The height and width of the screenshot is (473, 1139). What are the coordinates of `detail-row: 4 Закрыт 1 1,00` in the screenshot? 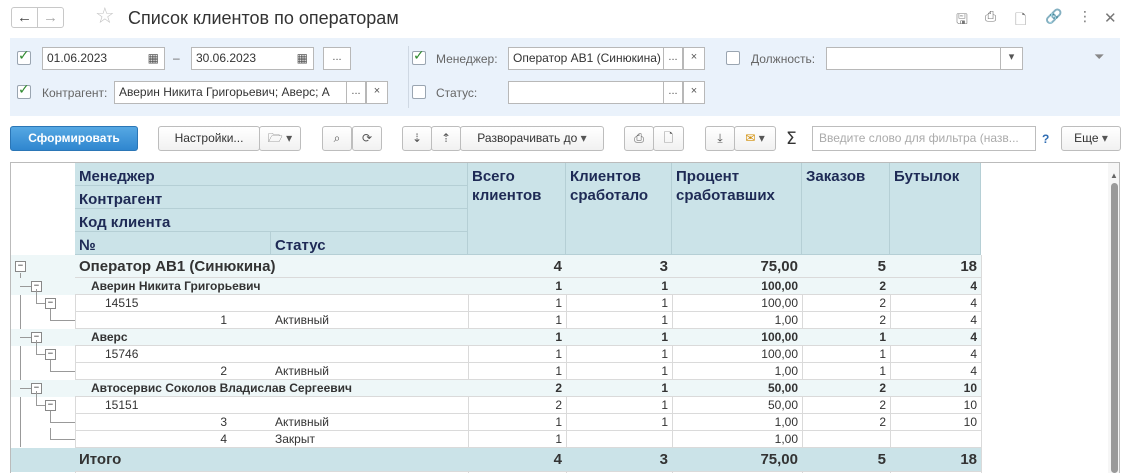 It's located at (496, 439).